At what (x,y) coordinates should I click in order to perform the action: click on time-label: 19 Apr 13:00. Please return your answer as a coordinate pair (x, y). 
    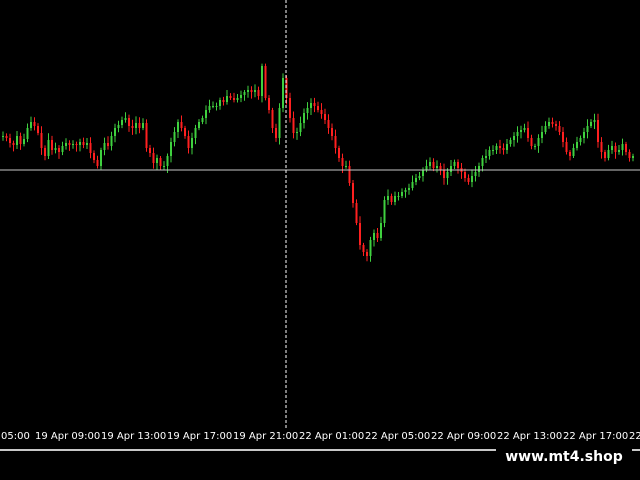
    Looking at the image, I should click on (134, 436).